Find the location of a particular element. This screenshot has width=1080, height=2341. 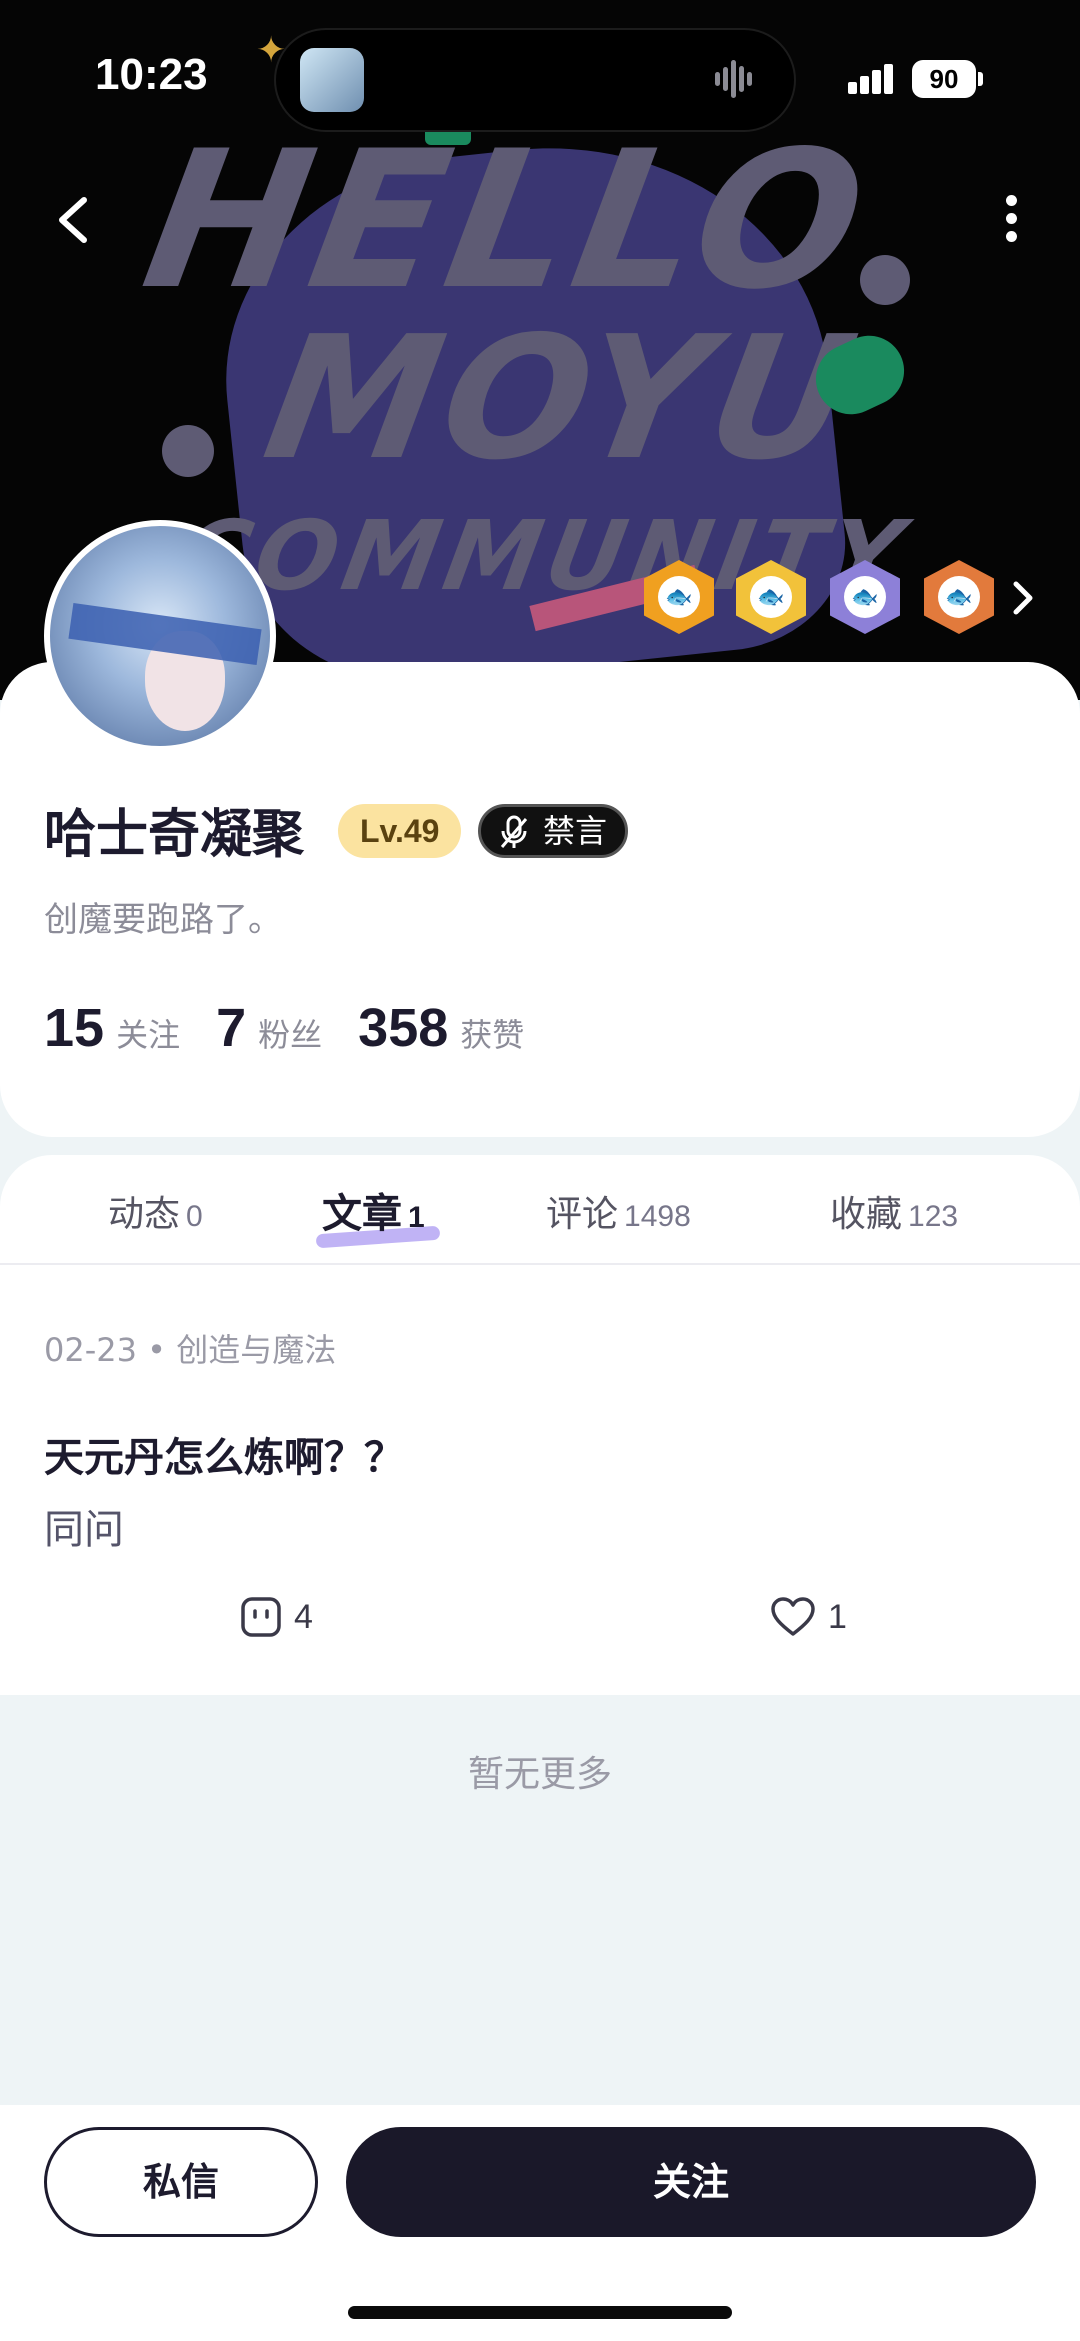

tab-posts: 动态 0 is located at coordinates (155, 1211).